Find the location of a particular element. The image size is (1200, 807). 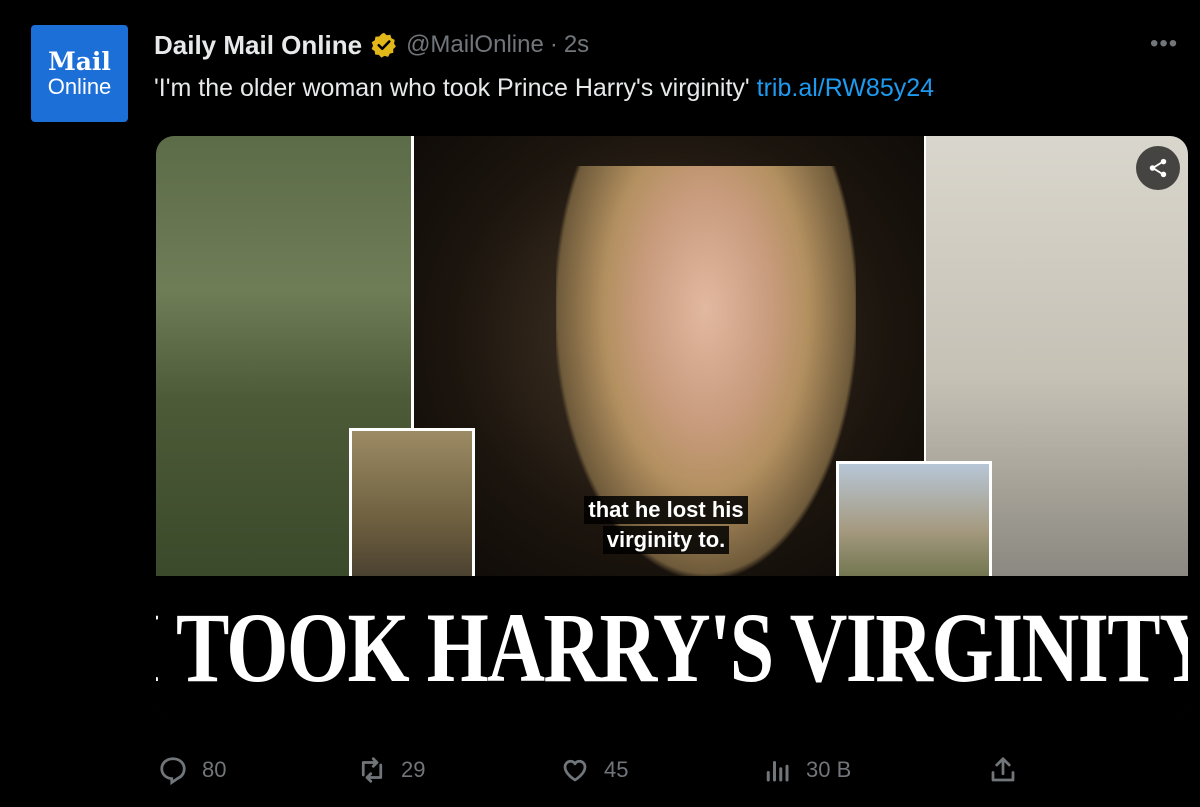

tweet-link: trib.al/RW85y24 is located at coordinates (845, 88).